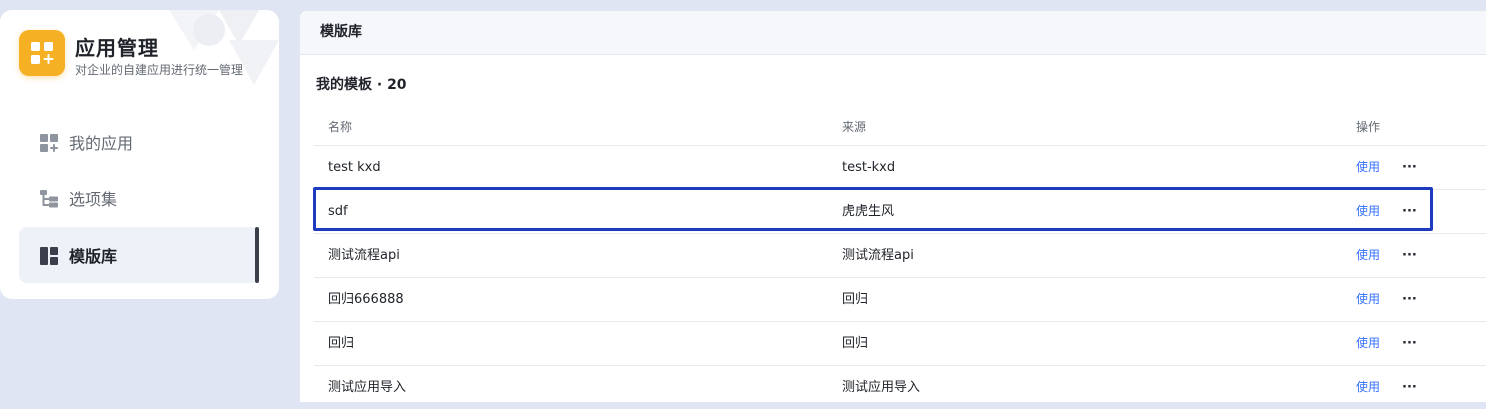 Image resolution: width=1486 pixels, height=409 pixels. I want to click on page-title: 模版库, so click(893, 33).